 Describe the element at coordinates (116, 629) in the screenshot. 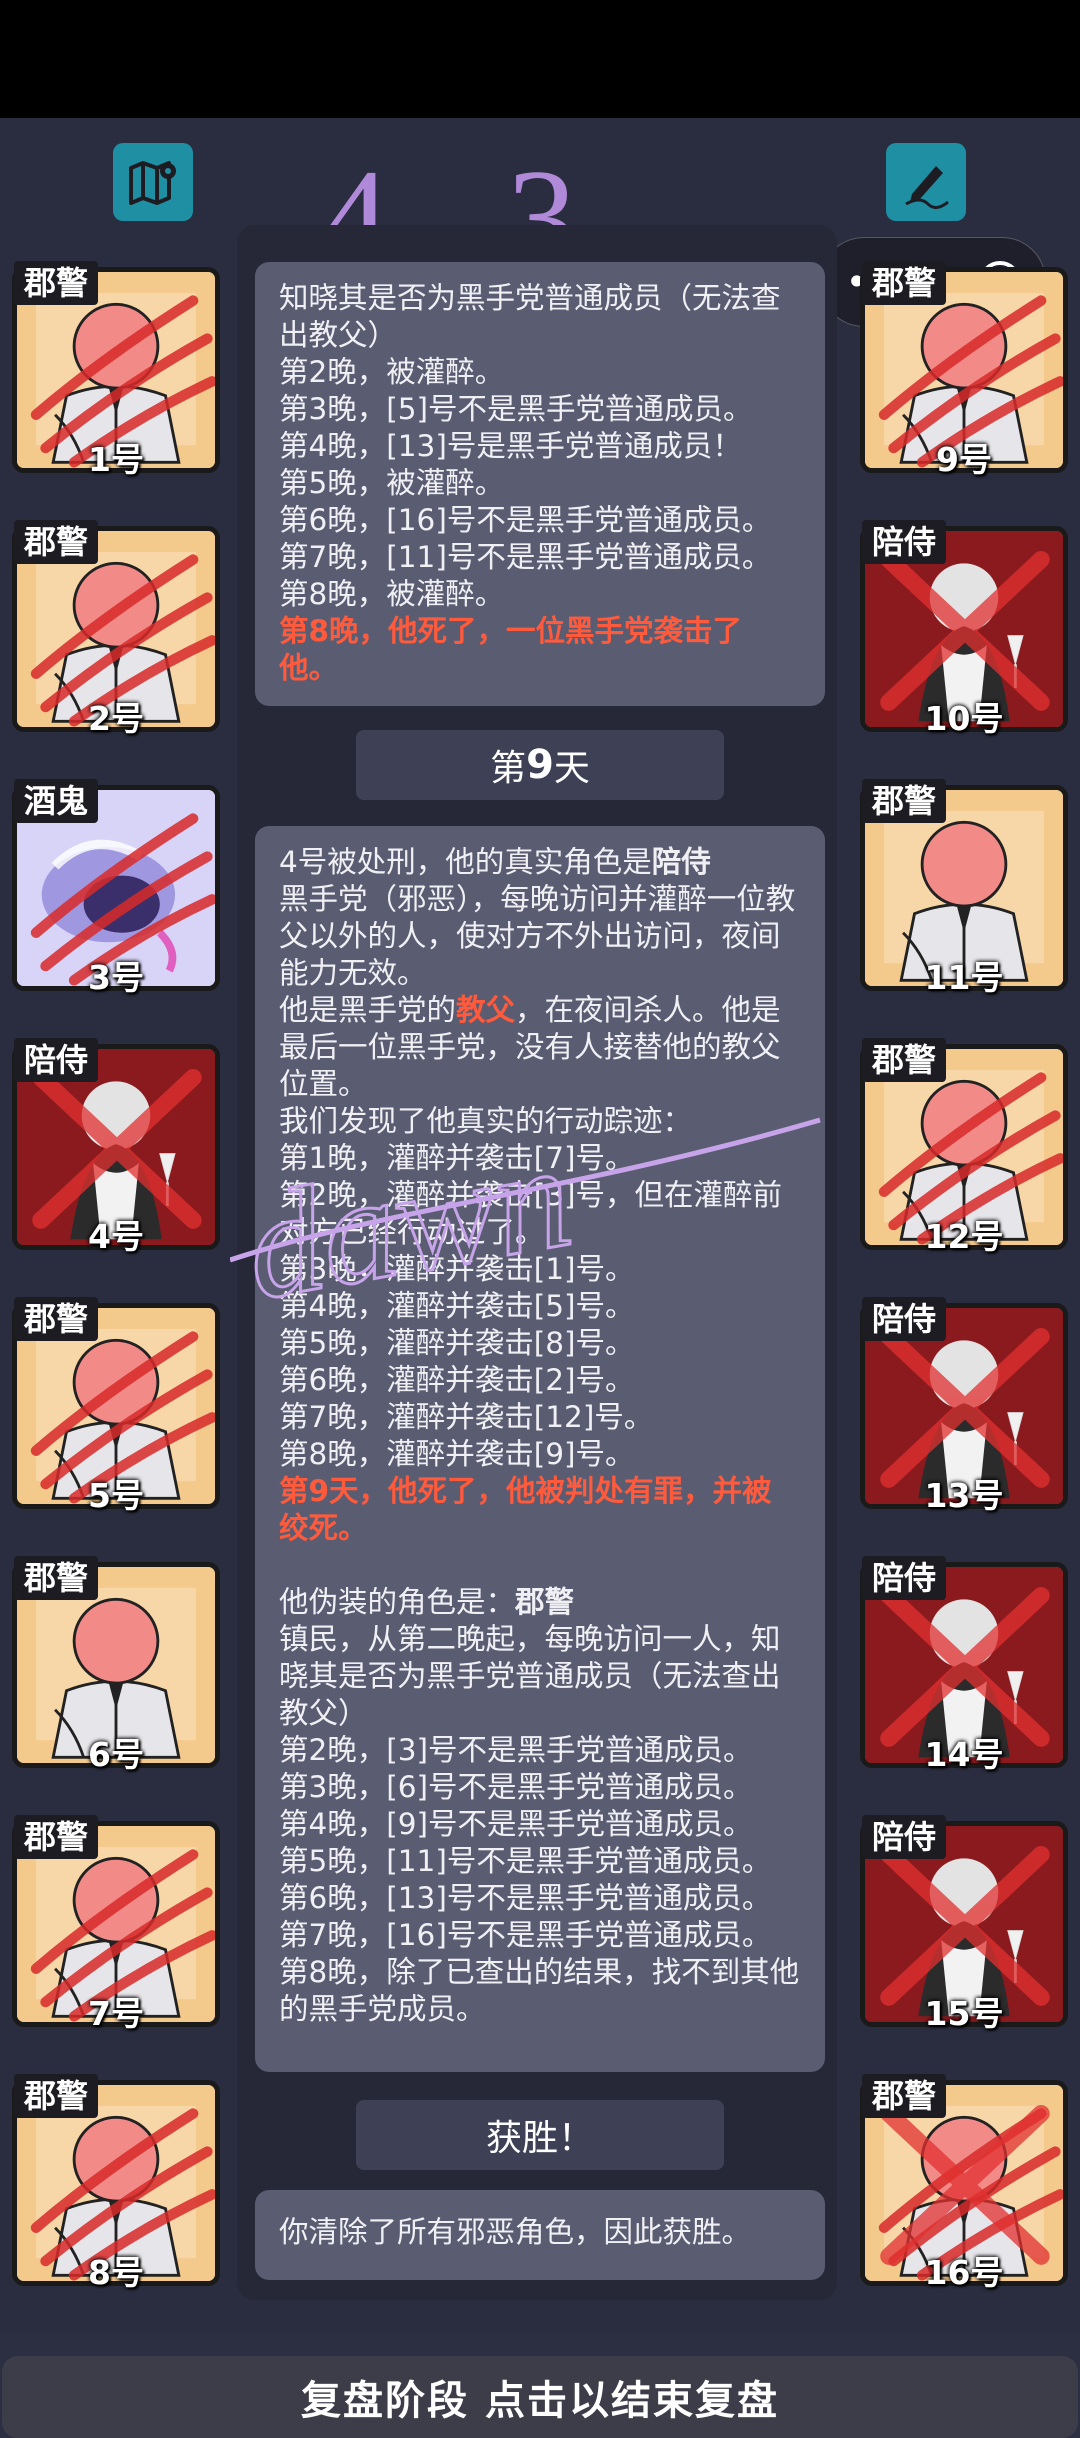

I see `player-card: 郡警 2号` at that location.